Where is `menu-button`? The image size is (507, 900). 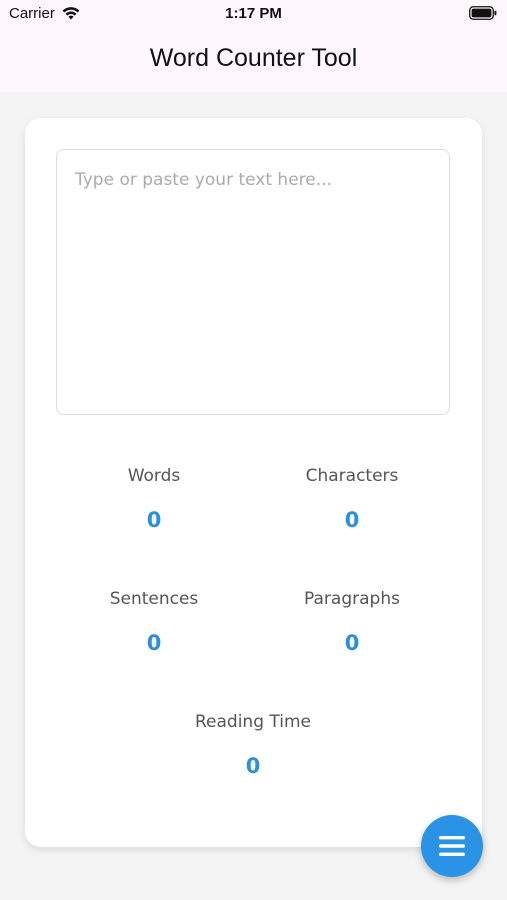 menu-button is located at coordinates (452, 846).